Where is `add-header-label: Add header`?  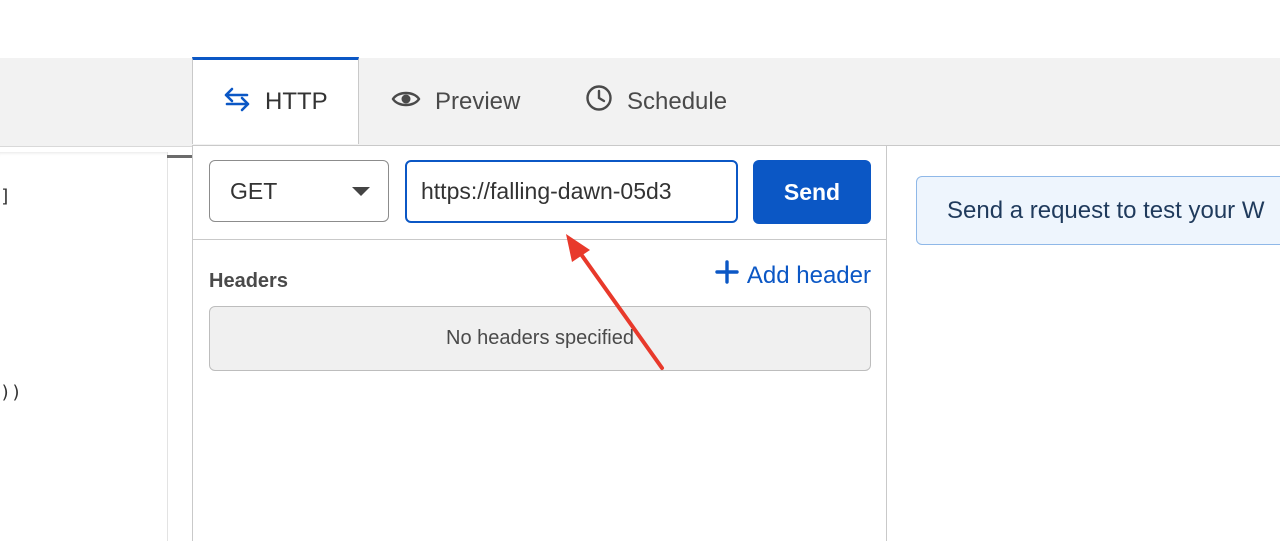 add-header-label: Add header is located at coordinates (808, 275).